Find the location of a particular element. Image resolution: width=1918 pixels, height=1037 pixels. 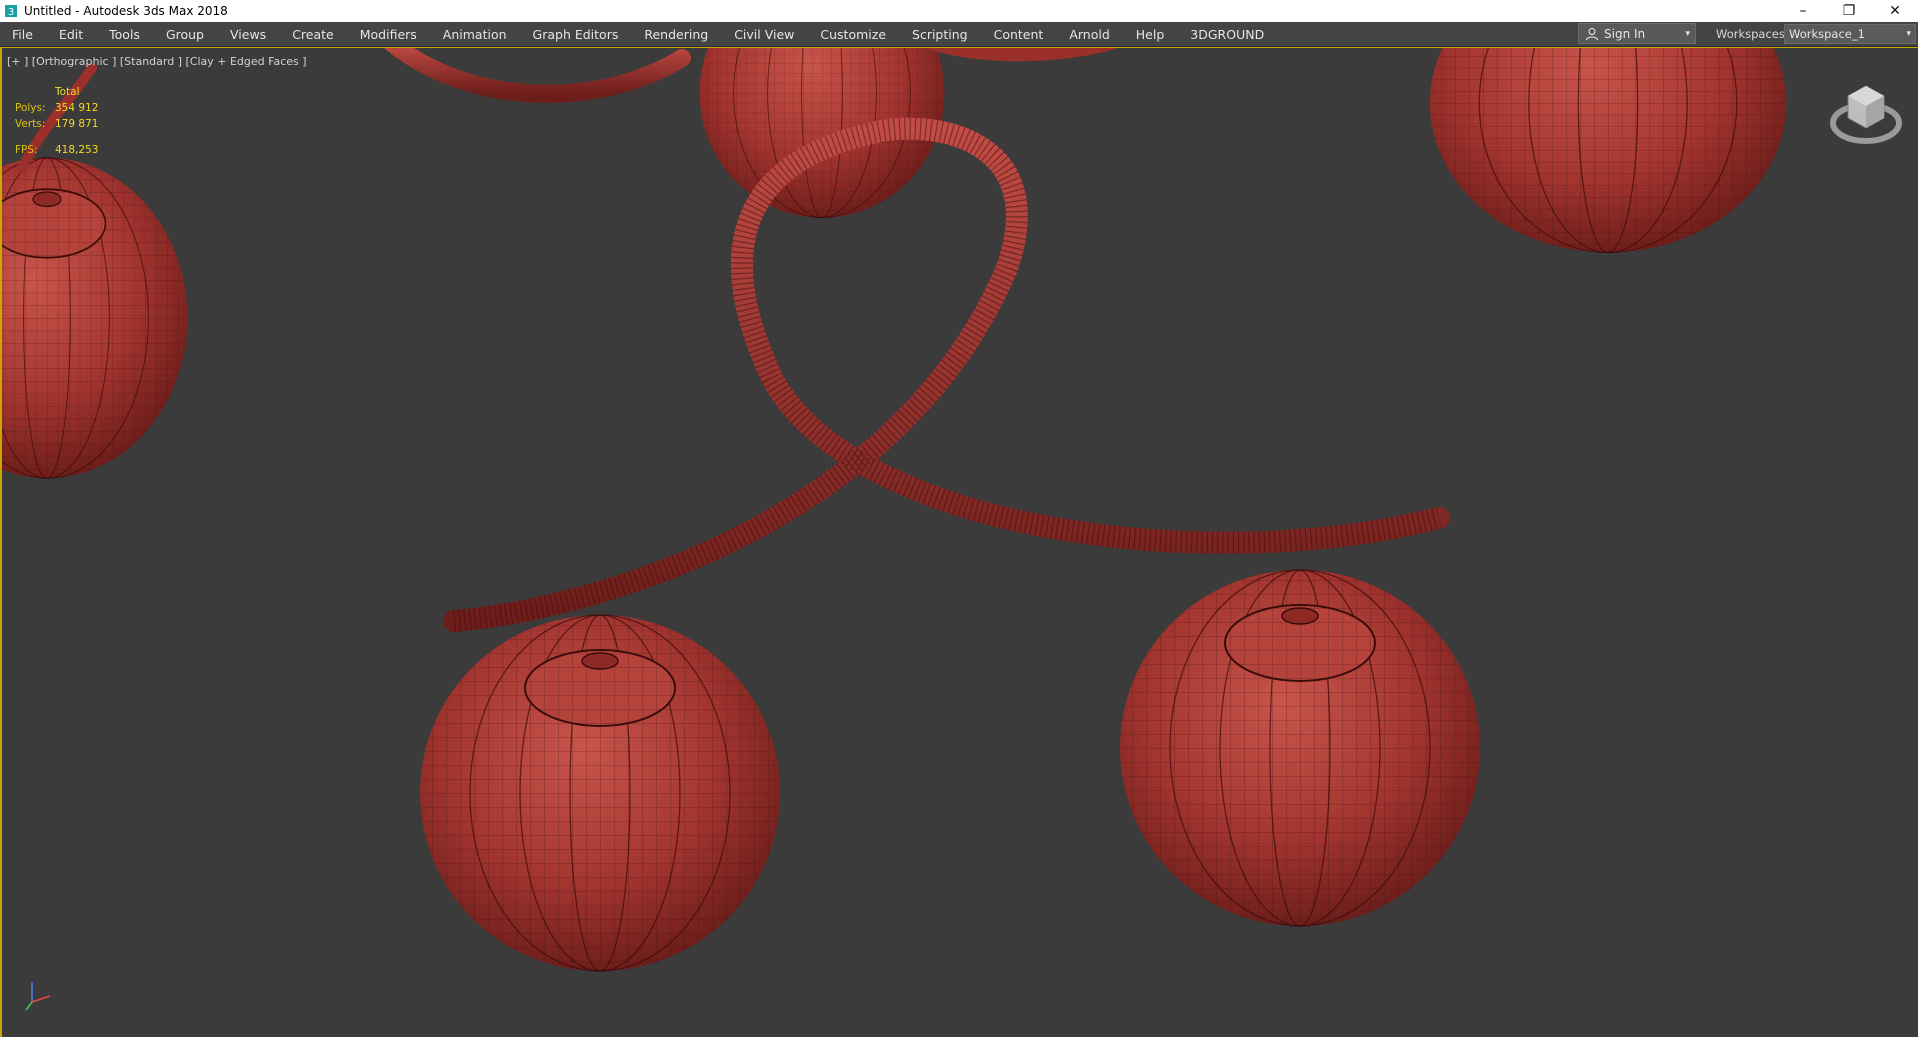

fps-label: FPS: is located at coordinates (26, 150).